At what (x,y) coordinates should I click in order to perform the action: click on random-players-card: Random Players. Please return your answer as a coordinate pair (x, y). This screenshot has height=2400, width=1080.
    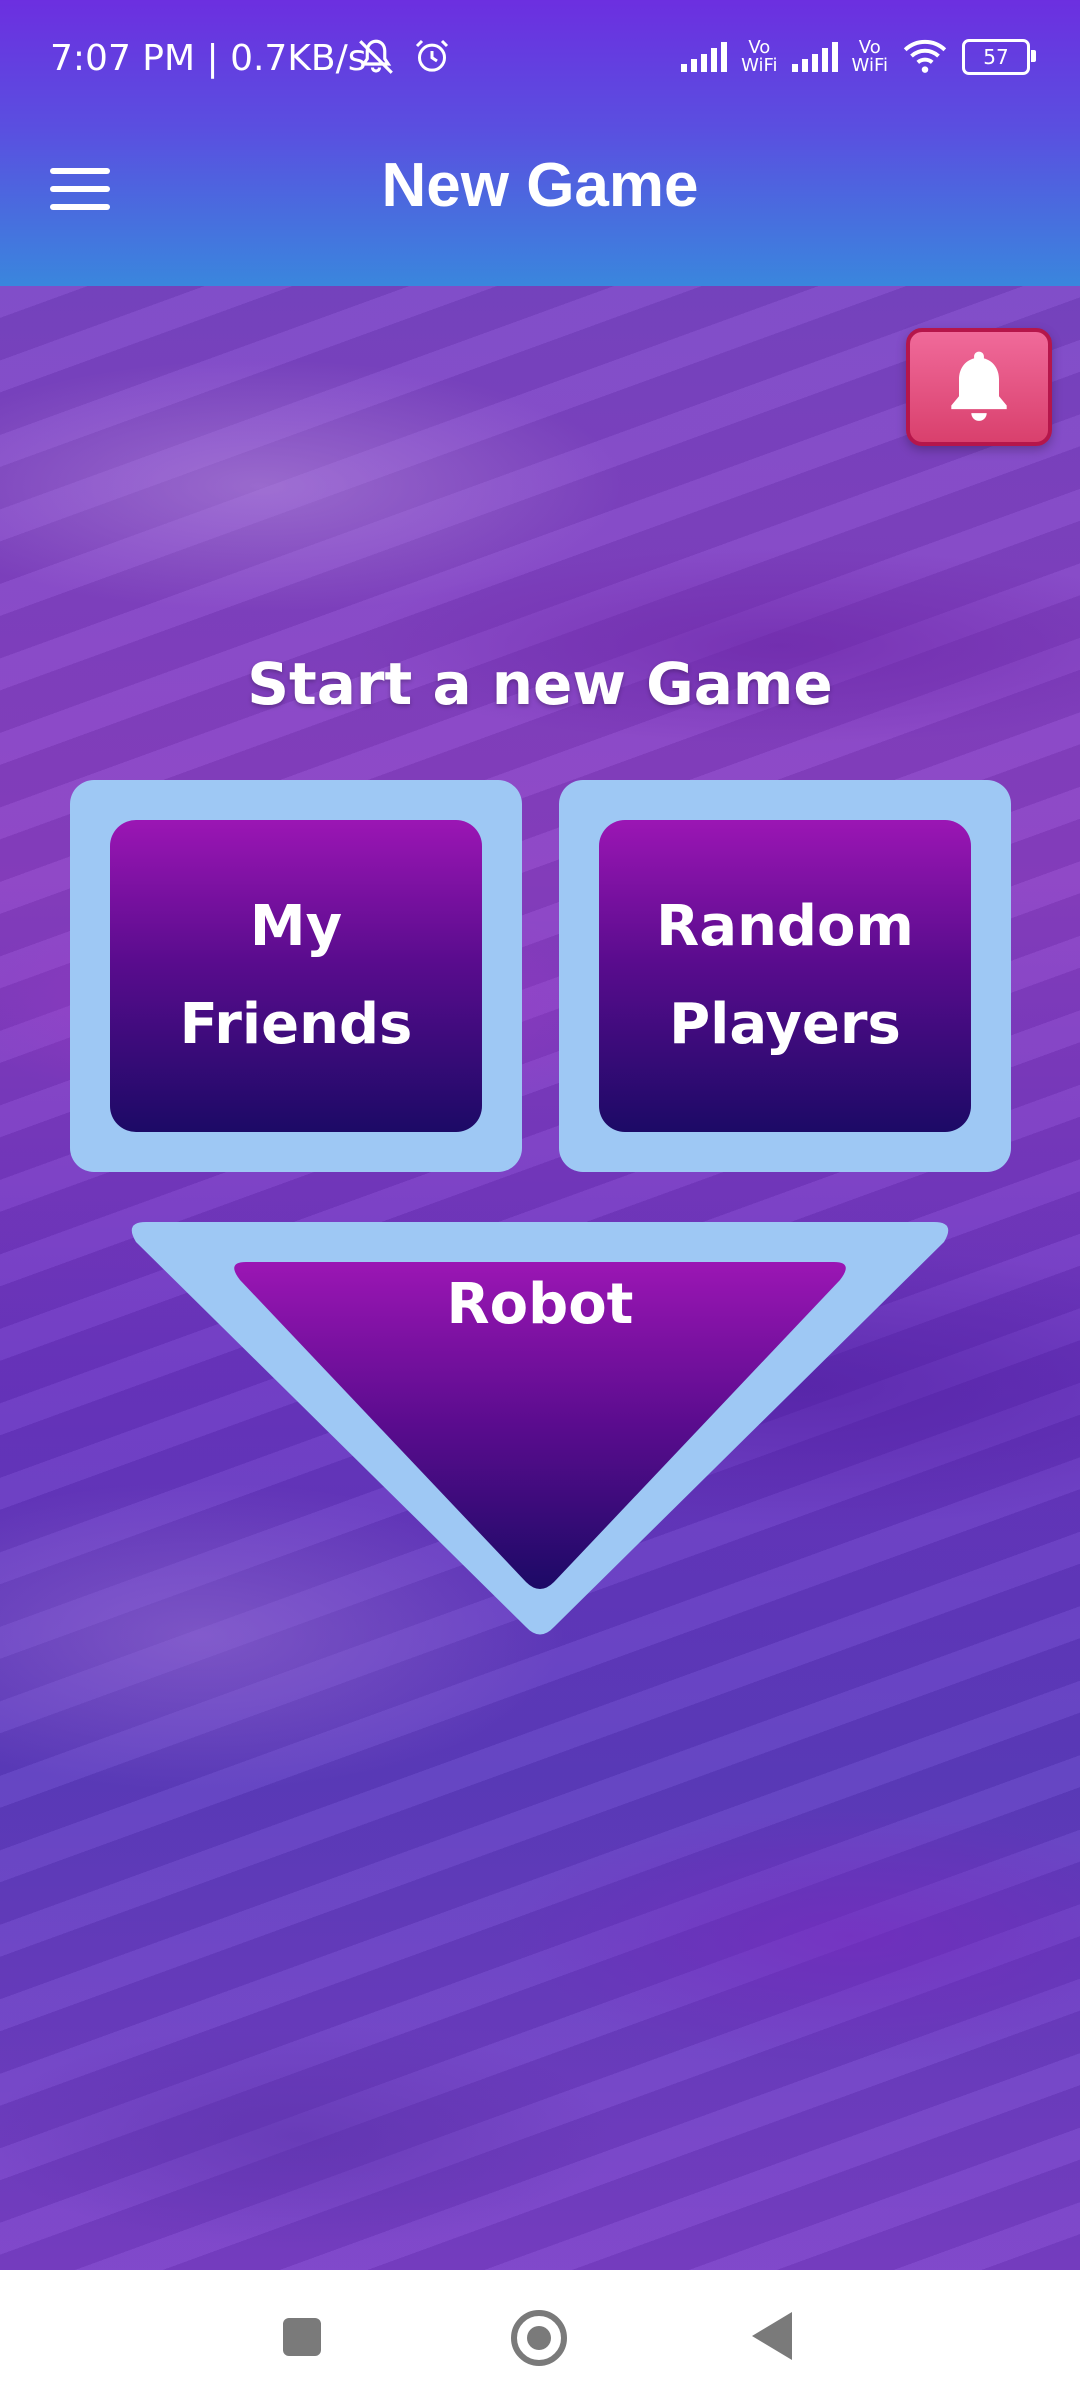
    Looking at the image, I should click on (785, 976).